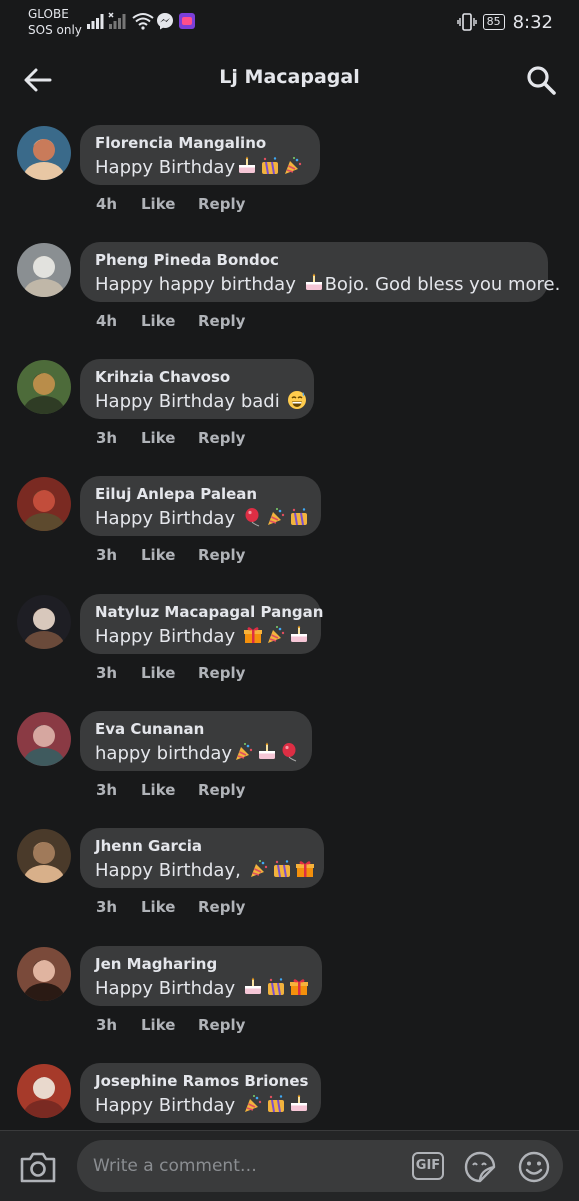 Image resolution: width=579 pixels, height=1201 pixels. I want to click on comment-bubble: Eiluj Anlepa Palean Happy Birthday, so click(200, 506).